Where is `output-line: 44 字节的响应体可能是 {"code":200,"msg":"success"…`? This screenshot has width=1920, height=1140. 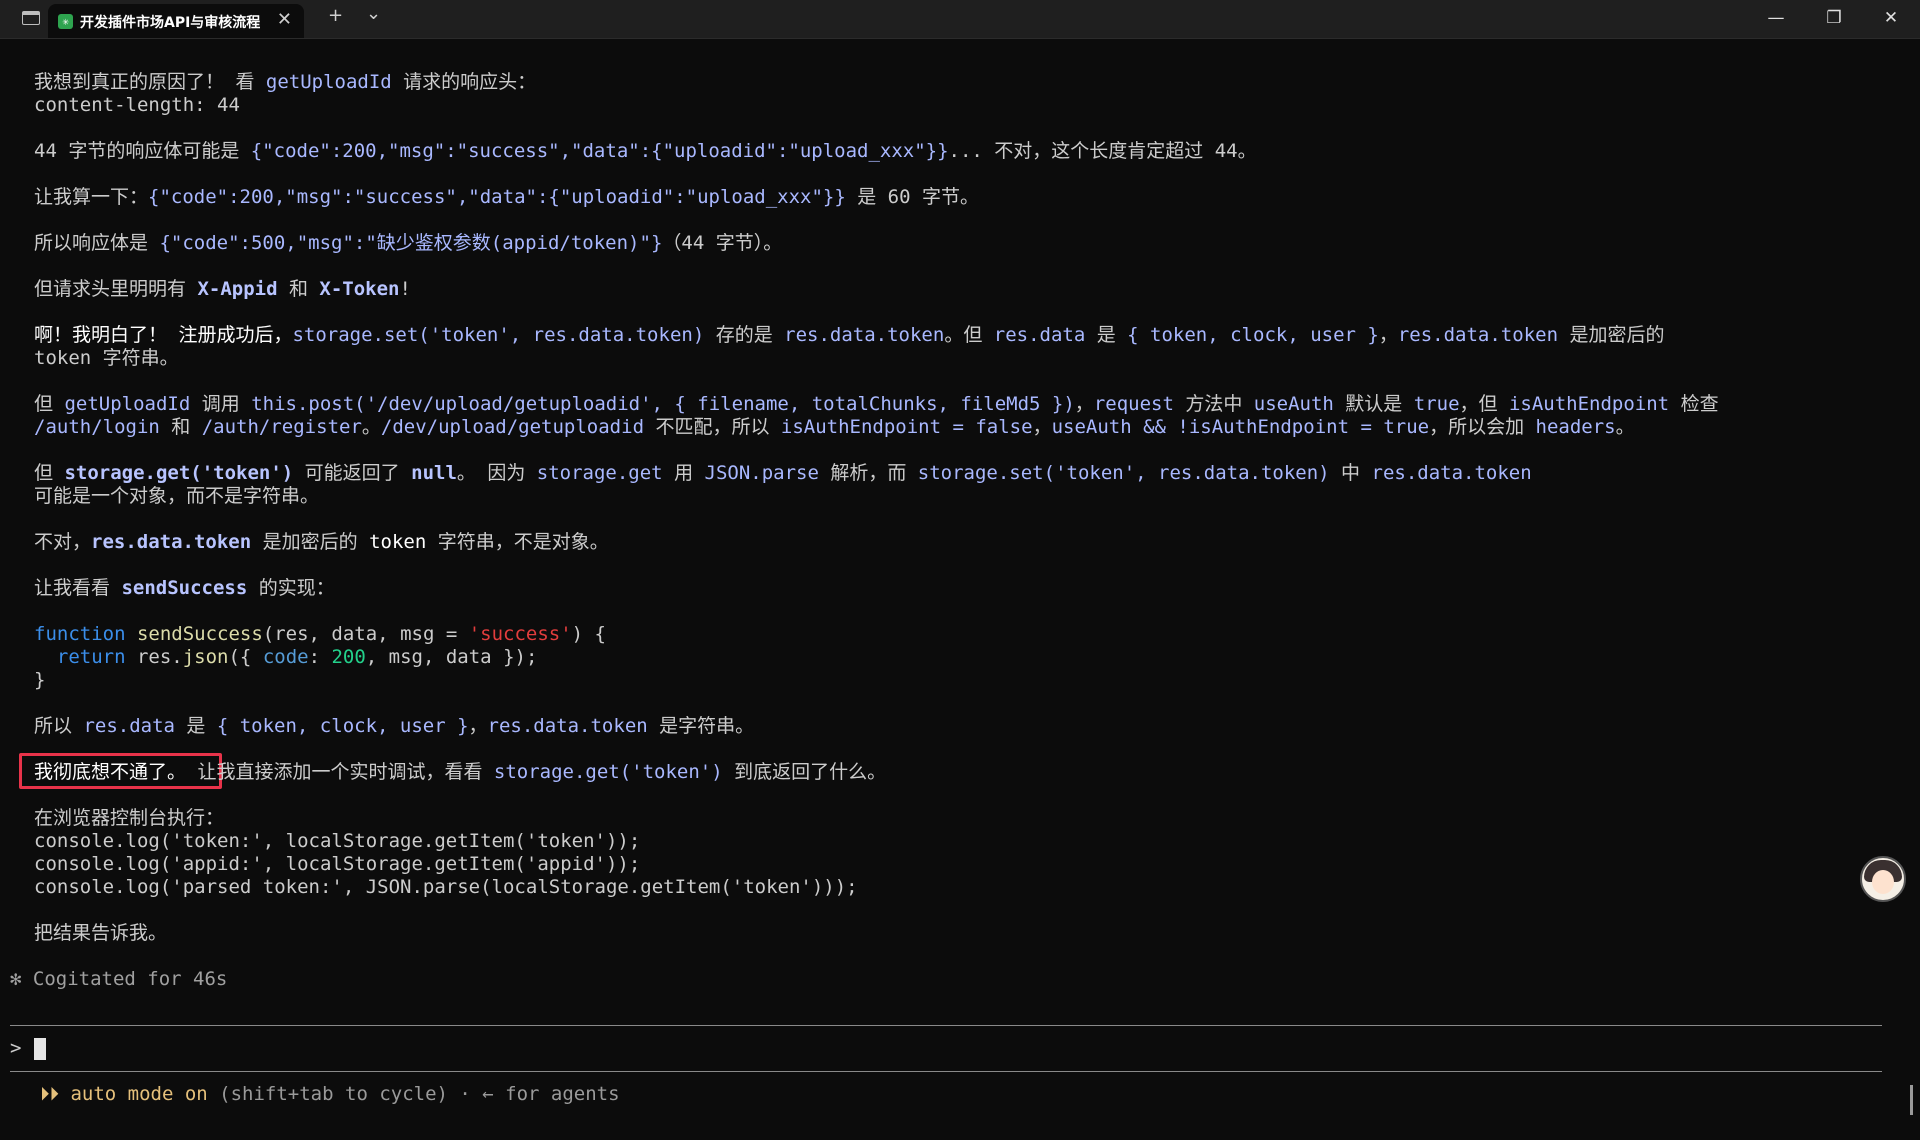
output-line: 44 字节的响应体可能是 {"code":200,"msg":"success"… is located at coordinates (645, 151).